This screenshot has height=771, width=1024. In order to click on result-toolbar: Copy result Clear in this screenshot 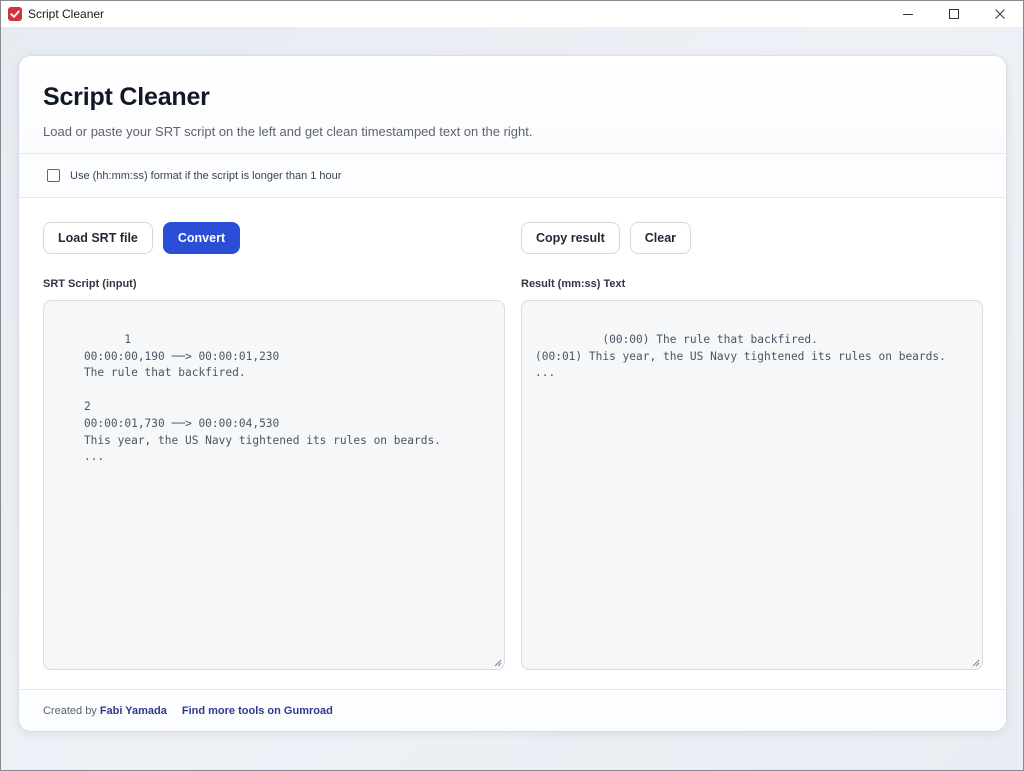, I will do `click(606, 238)`.